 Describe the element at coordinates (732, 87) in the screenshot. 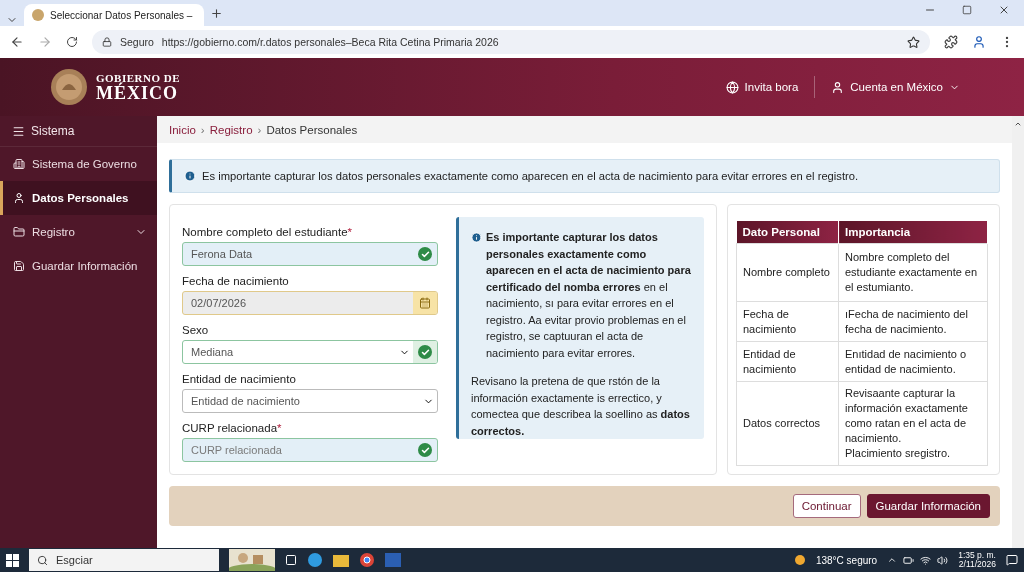

I see `globe-icon` at that location.